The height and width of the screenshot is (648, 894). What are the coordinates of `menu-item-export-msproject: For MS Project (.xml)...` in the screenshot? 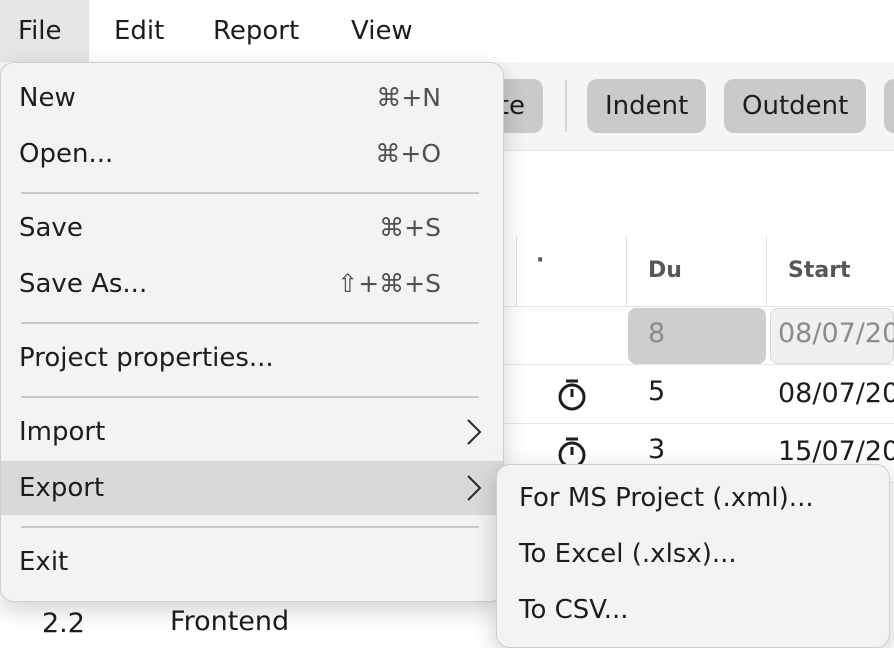 It's located at (666, 498).